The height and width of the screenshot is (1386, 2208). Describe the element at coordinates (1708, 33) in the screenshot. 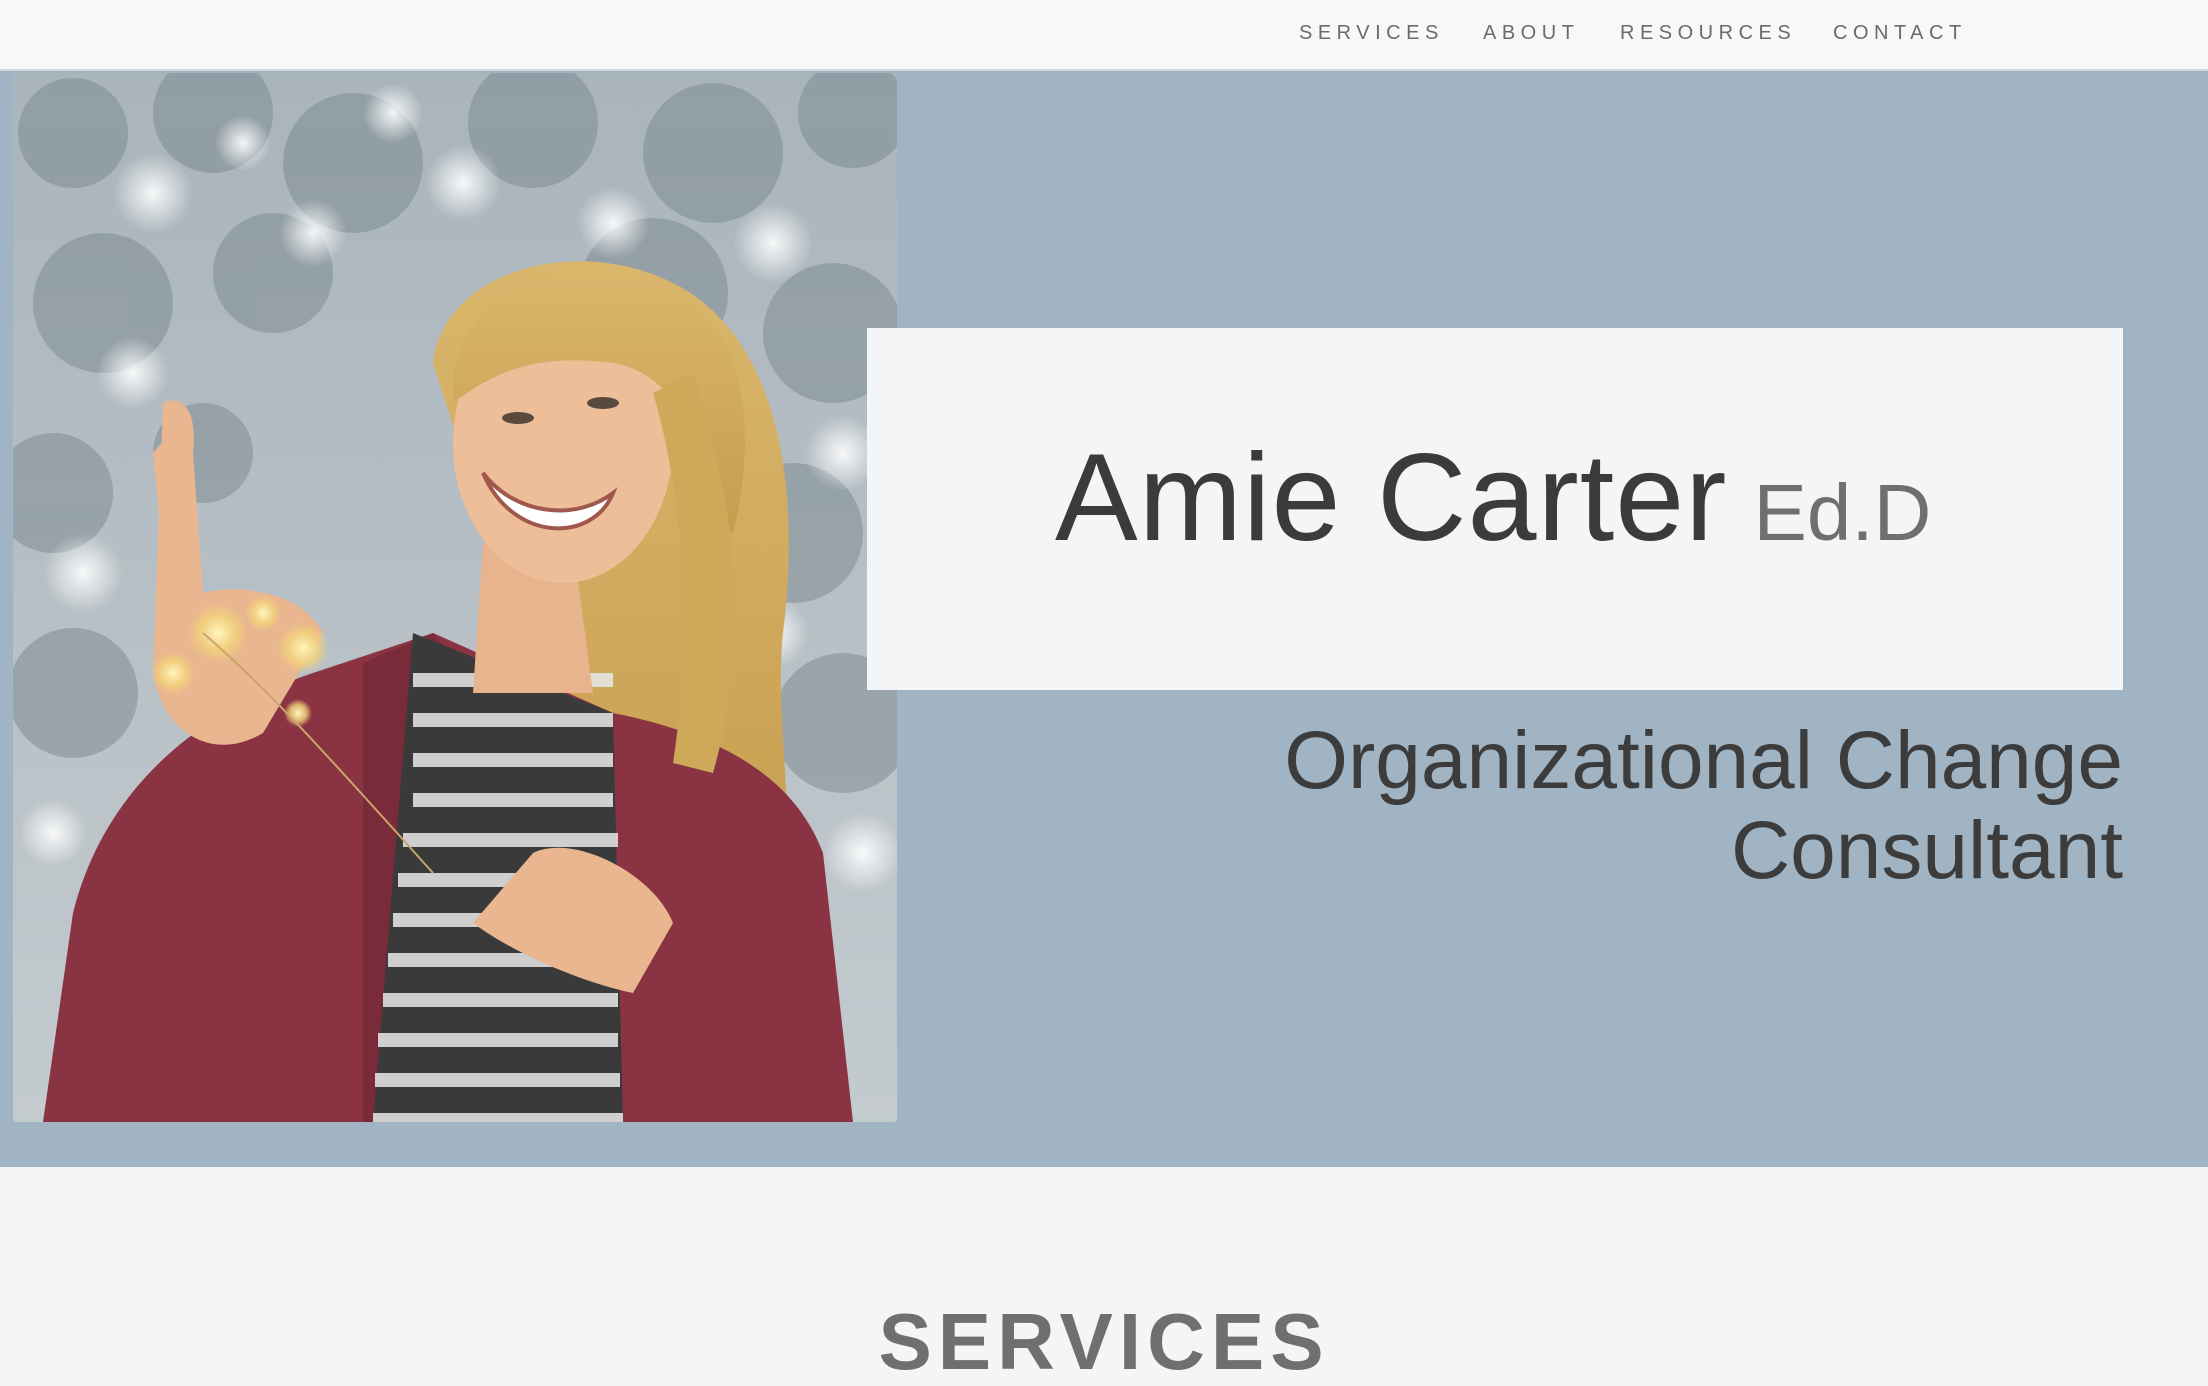

I see `nav-link-resources: RESOURCES` at that location.